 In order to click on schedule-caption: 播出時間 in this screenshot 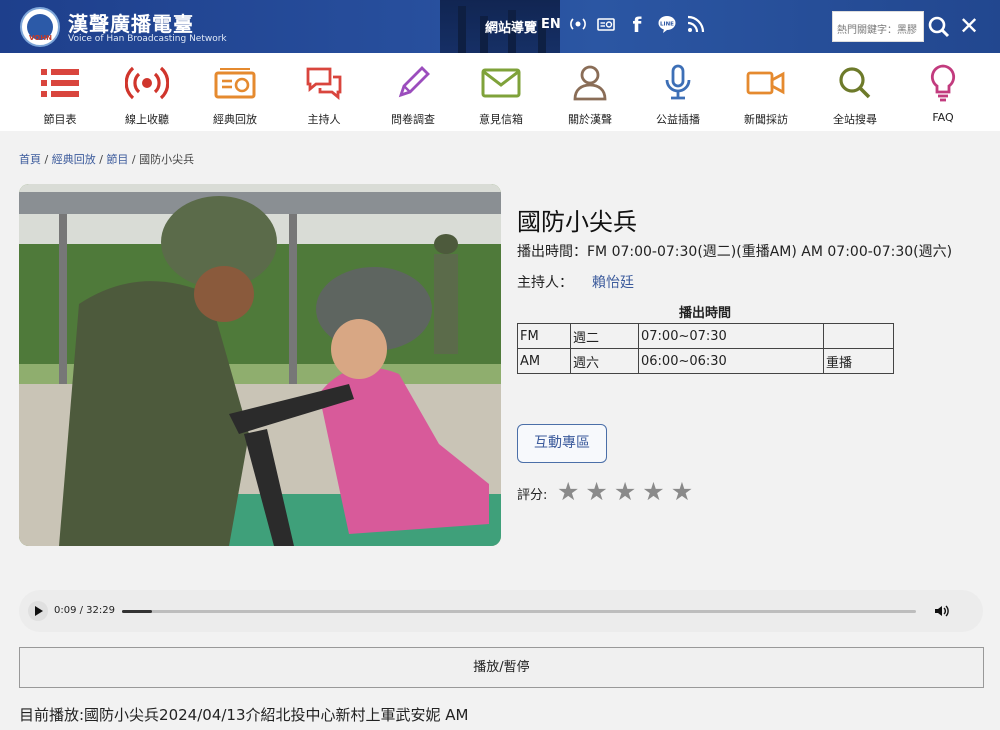, I will do `click(704, 313)`.